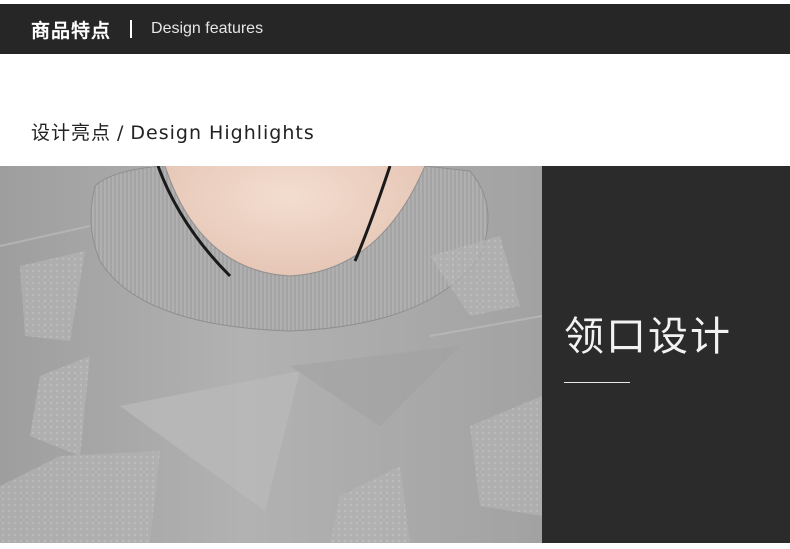 This screenshot has width=790, height=549. I want to click on section-subtitle: 设计亮点 / Design Highlights, so click(173, 131).